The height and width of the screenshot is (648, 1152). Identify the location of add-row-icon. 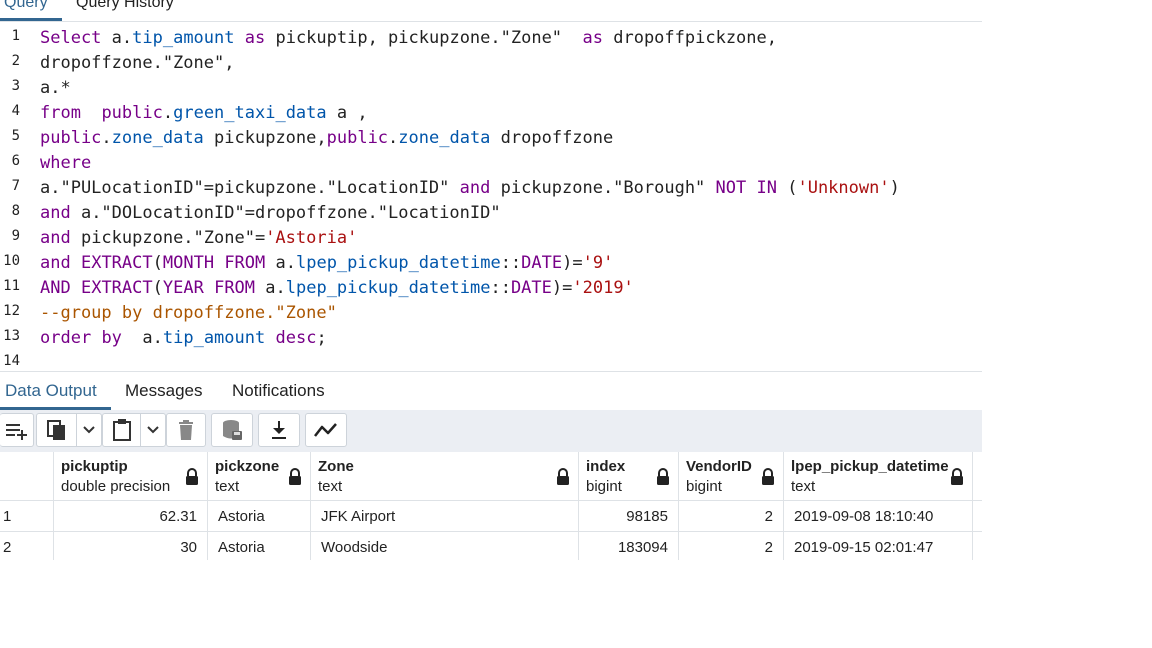
(16, 432).